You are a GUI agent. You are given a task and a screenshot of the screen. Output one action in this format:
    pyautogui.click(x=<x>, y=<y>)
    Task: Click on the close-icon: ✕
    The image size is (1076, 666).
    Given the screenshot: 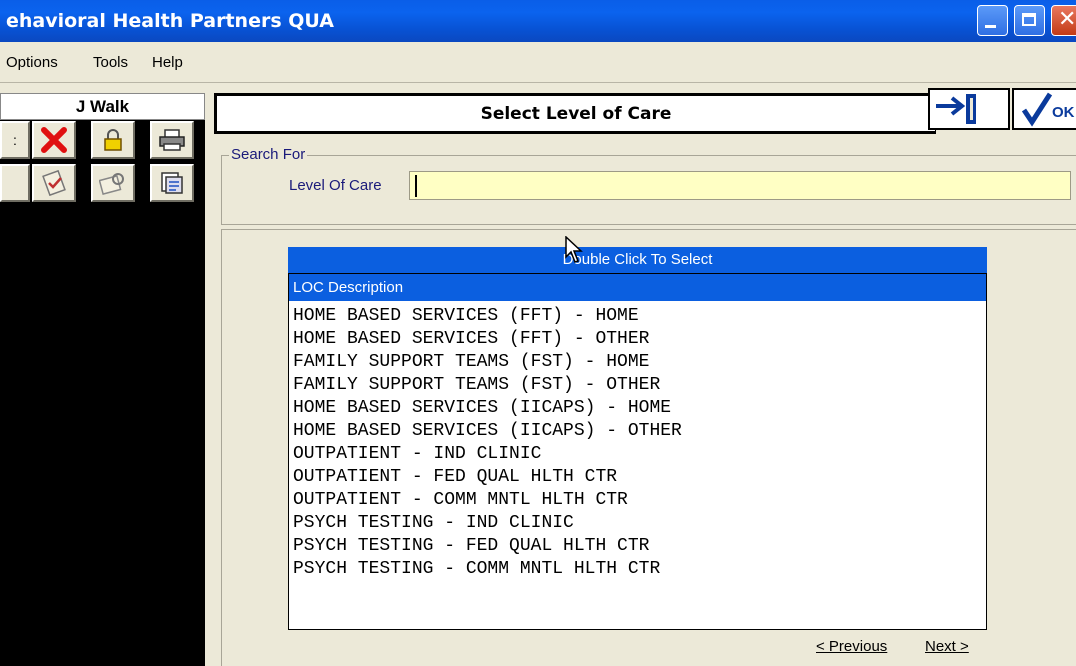 What is the action you would take?
    pyautogui.click(x=1067, y=19)
    